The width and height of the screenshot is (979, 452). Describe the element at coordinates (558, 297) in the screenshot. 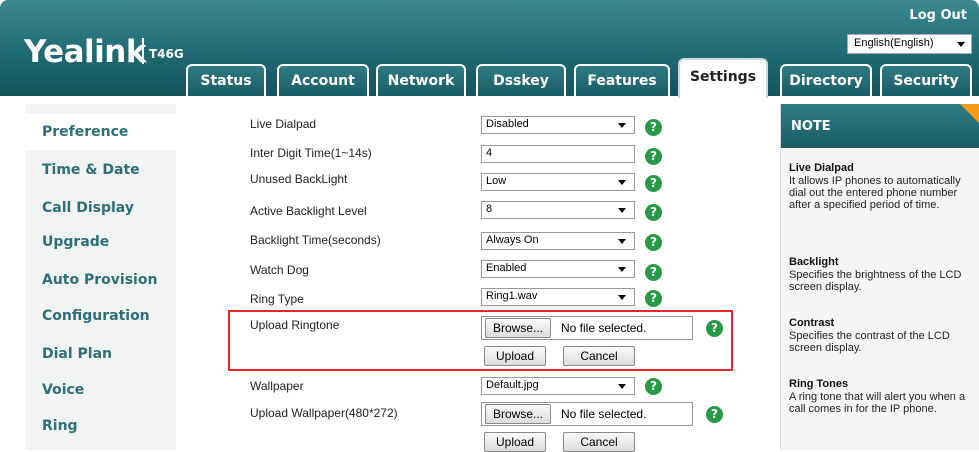

I see `ring-type-select: Ring1.wav` at that location.